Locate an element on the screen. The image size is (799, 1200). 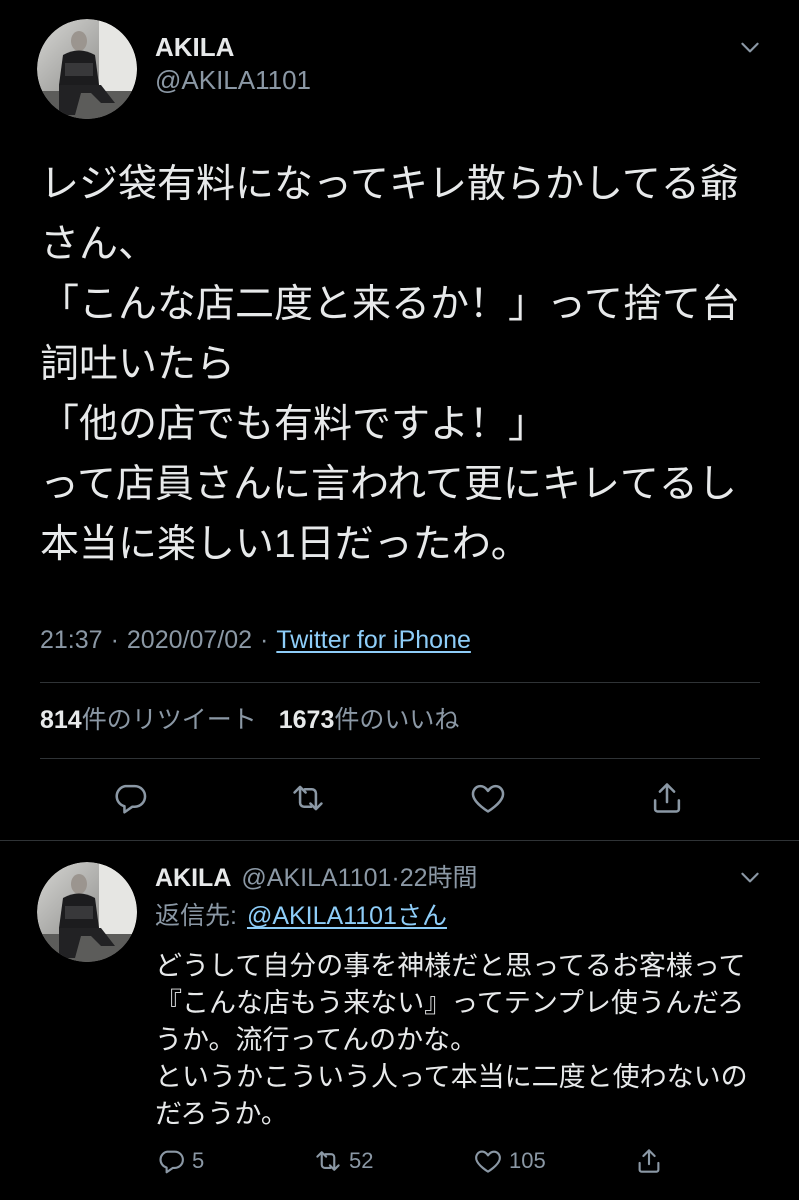
reply-to-label: 返信先: is located at coordinates (196, 916).